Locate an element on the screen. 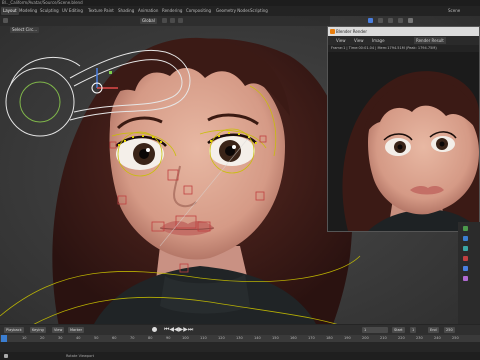 The height and width of the screenshot is (360, 480). tick-70: 70 is located at coordinates (132, 338).